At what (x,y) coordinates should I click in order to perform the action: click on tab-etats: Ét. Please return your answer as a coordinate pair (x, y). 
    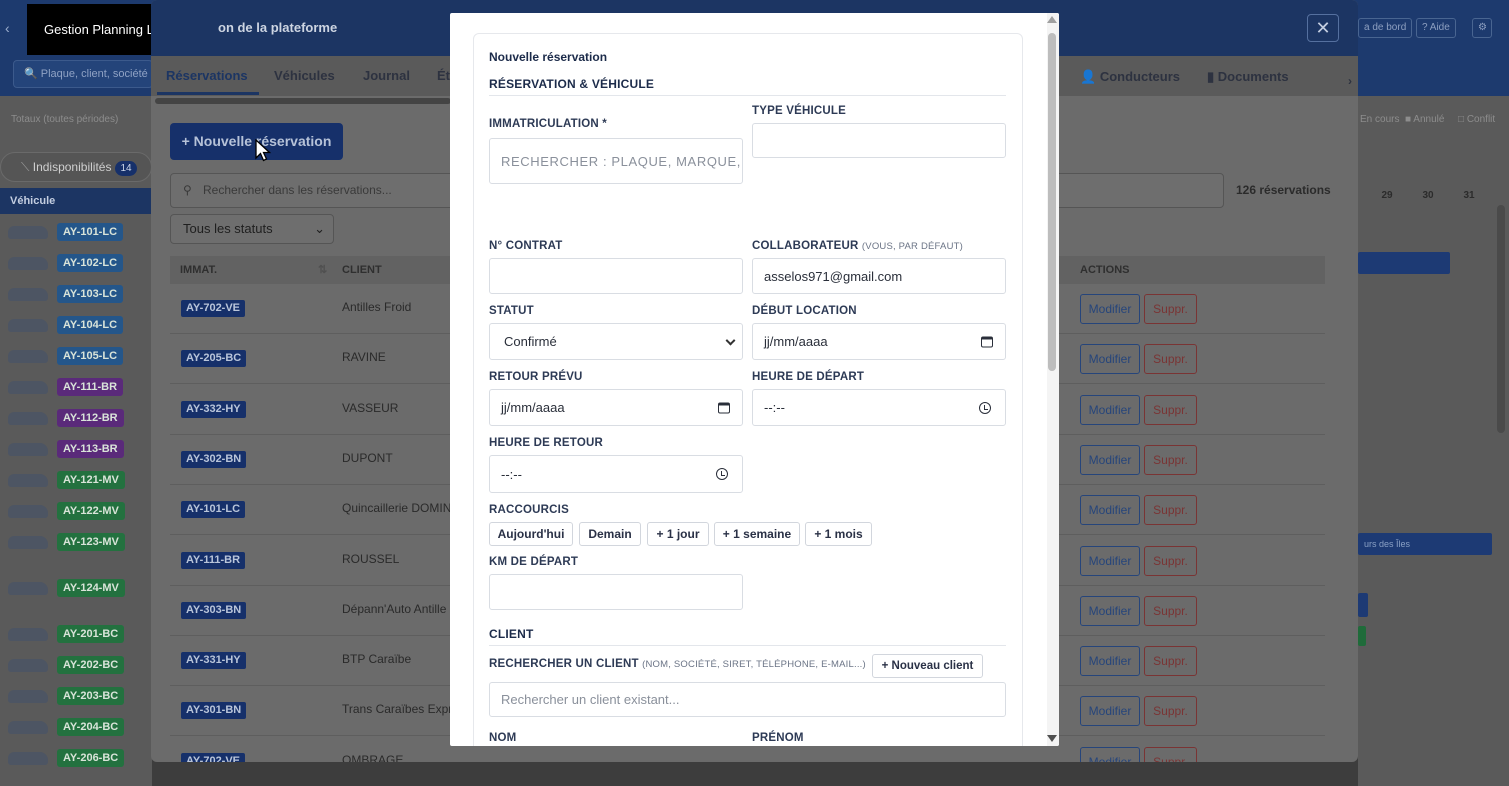
    Looking at the image, I should click on (443, 75).